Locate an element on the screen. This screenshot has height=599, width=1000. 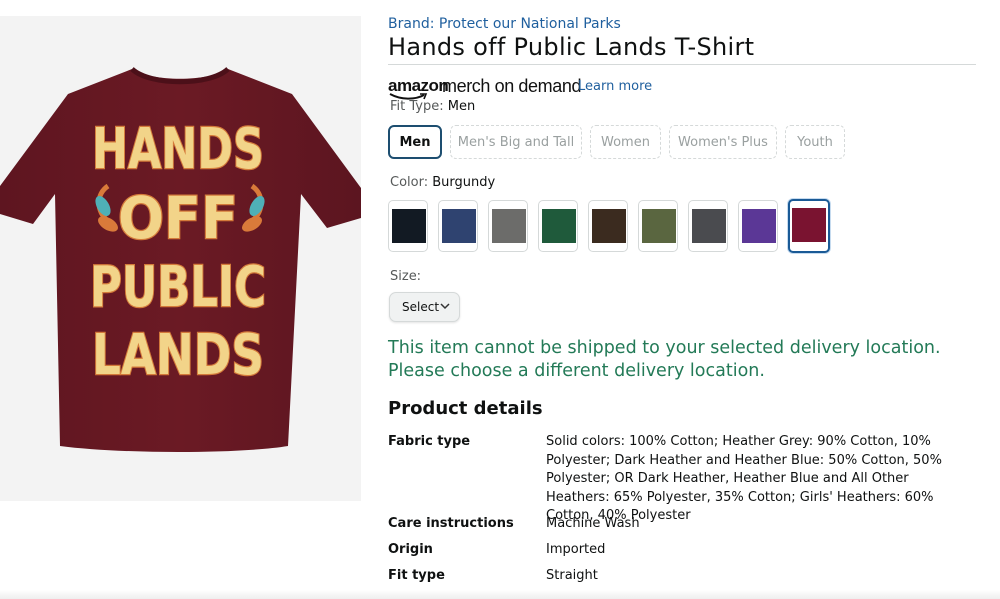
detail-key: Fabric type is located at coordinates (429, 441).